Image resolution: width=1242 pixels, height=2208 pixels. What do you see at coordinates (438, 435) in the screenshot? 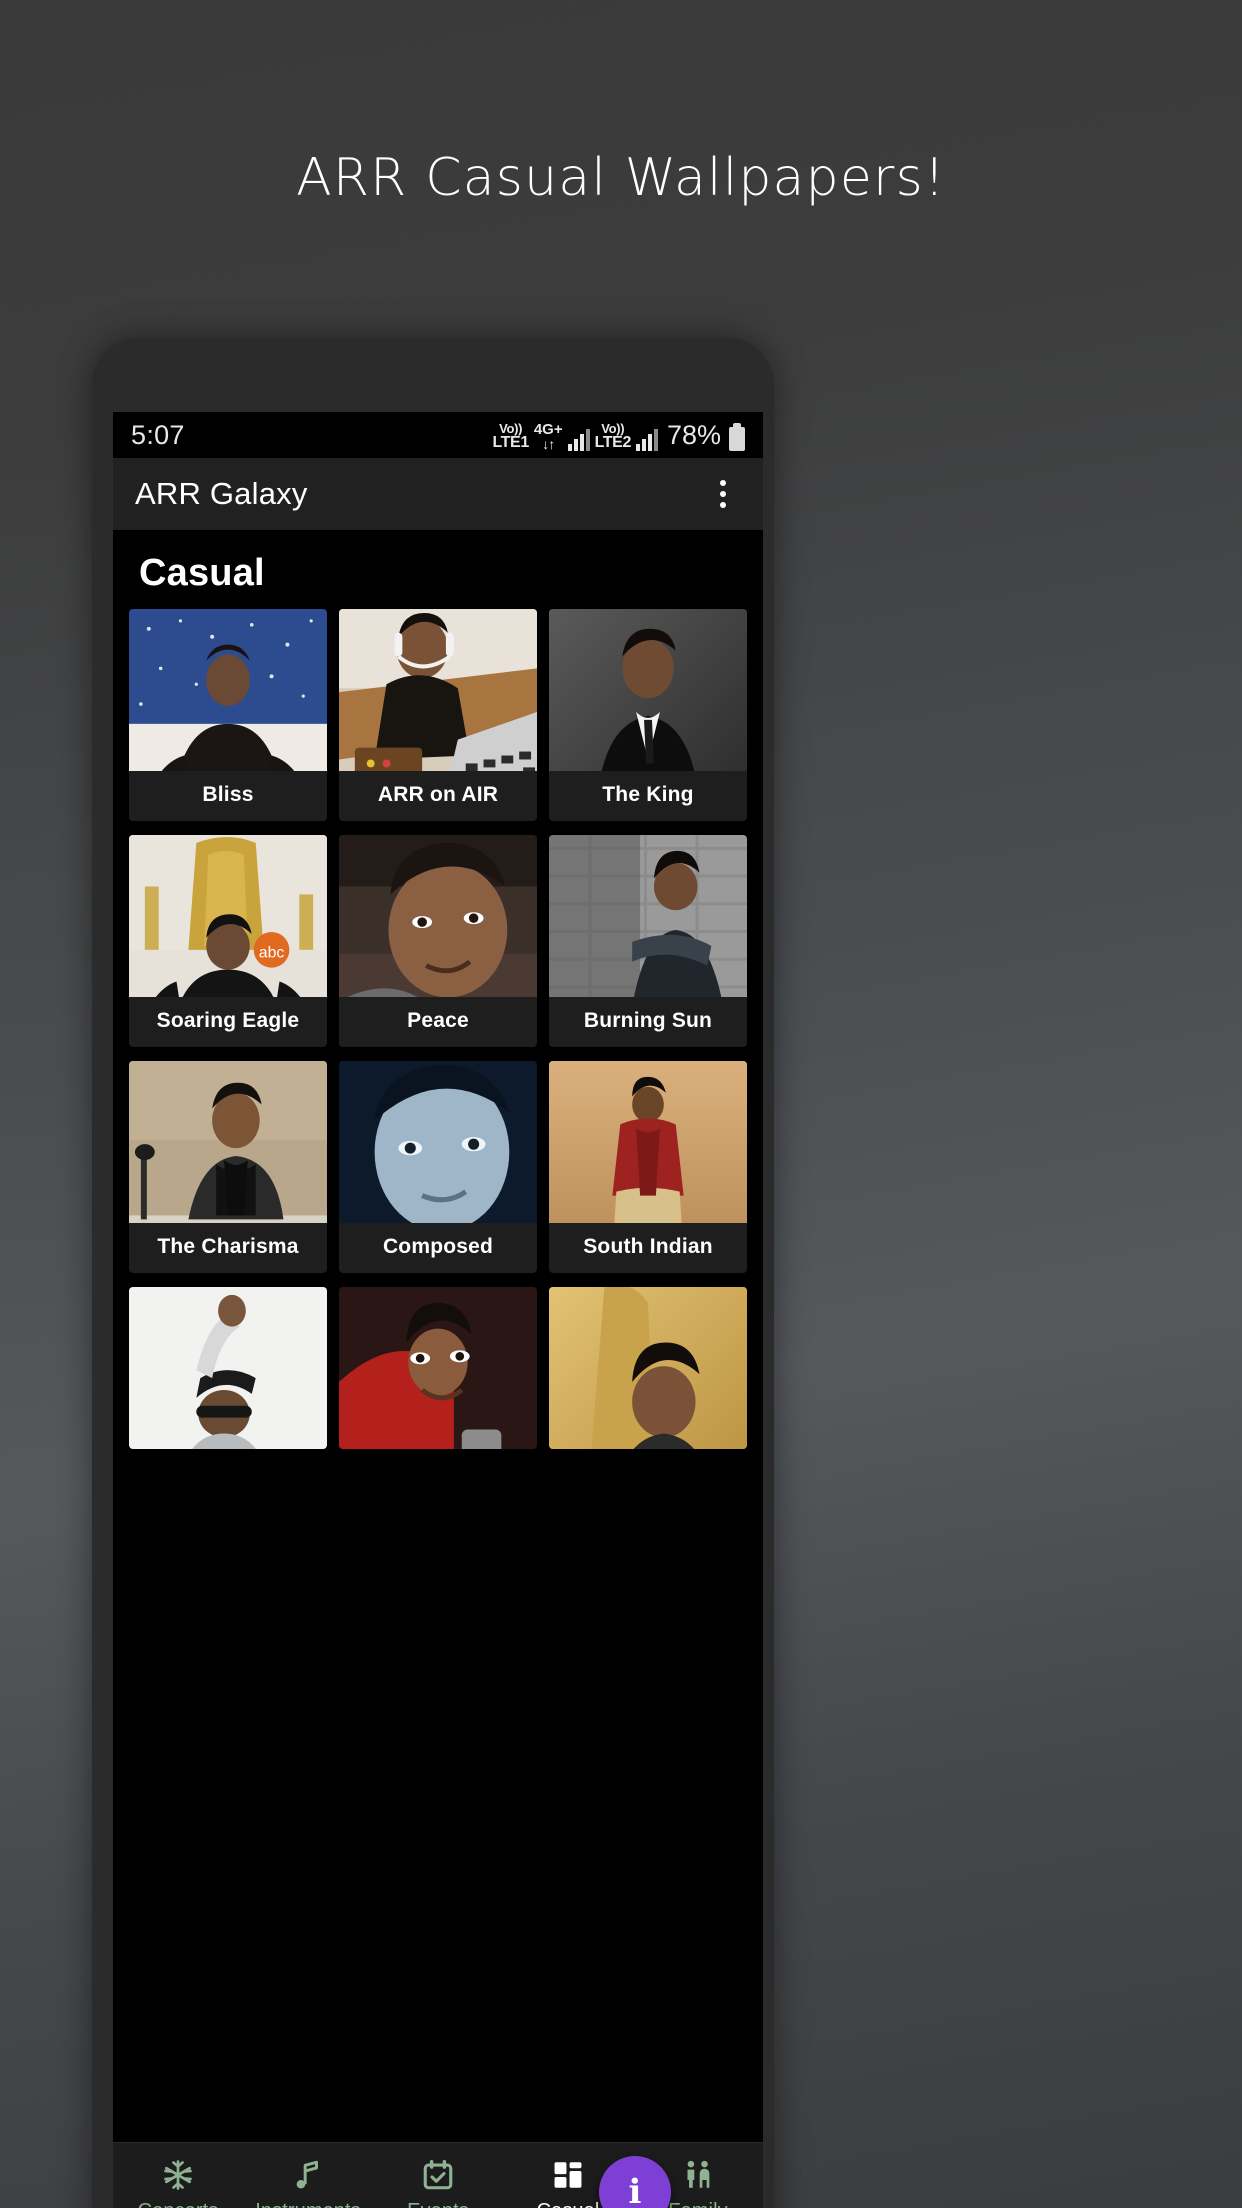
I see `status-bar: 5:07 Vo)) LTE1 4G+ ↓↑ Vo)) LTE2 78%` at bounding box center [438, 435].